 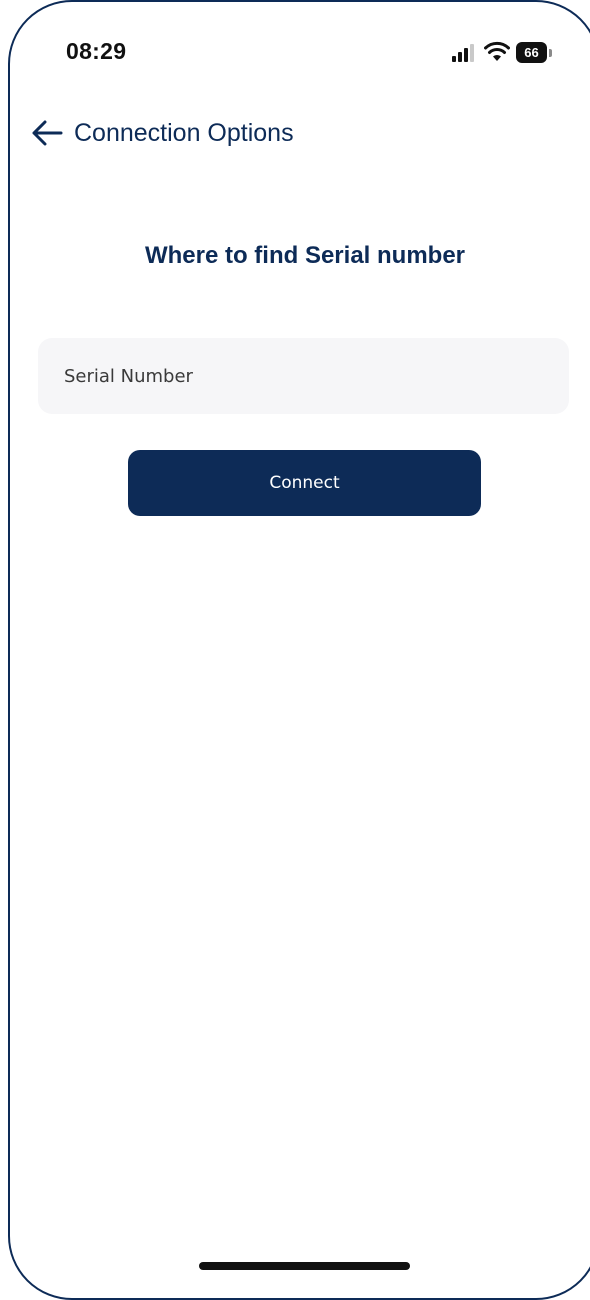 What do you see at coordinates (184, 132) in the screenshot?
I see `page-title: Connection Options` at bounding box center [184, 132].